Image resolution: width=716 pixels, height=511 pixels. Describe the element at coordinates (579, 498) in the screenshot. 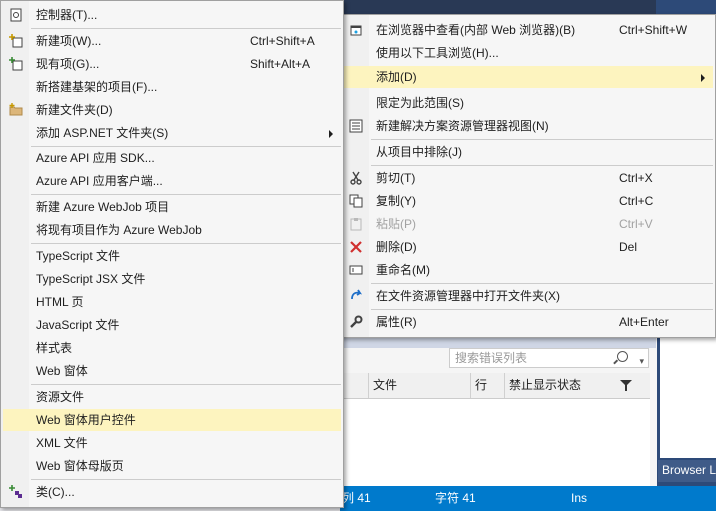

I see `status-mode: Ins` at that location.